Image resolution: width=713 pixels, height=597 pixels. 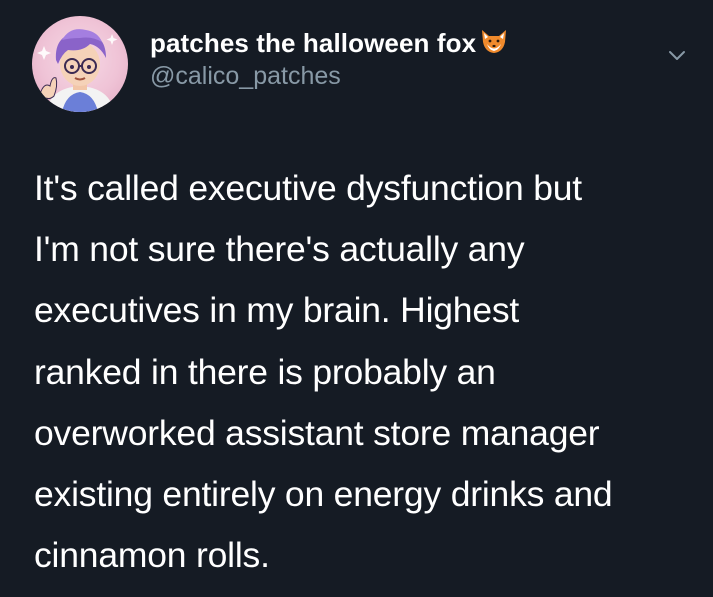 I want to click on avatar, so click(x=80, y=64).